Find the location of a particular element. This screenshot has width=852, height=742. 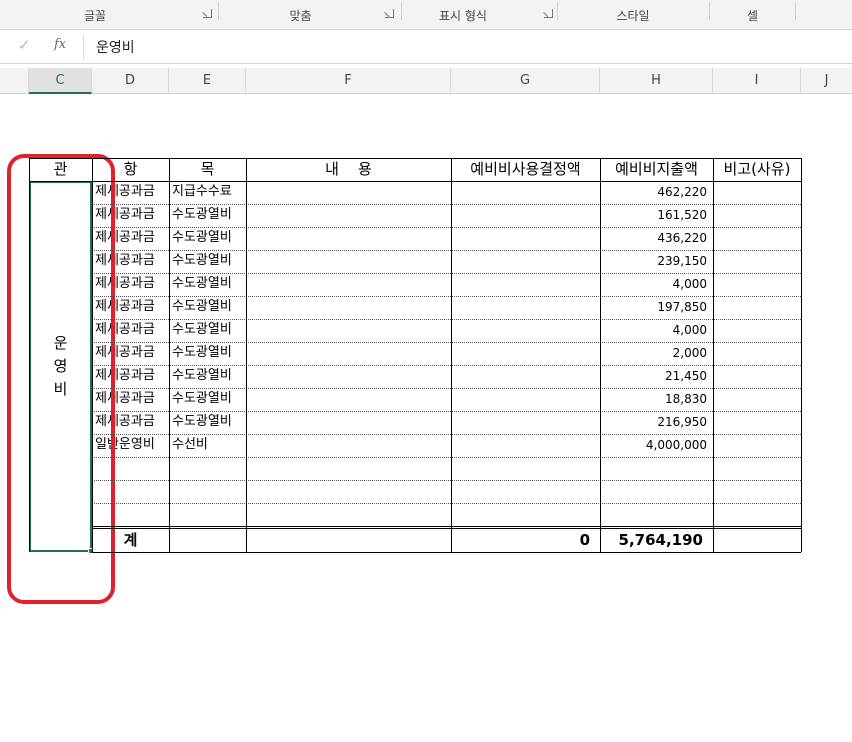

ribbon-group-styles: 스타일 is located at coordinates (633, 15).